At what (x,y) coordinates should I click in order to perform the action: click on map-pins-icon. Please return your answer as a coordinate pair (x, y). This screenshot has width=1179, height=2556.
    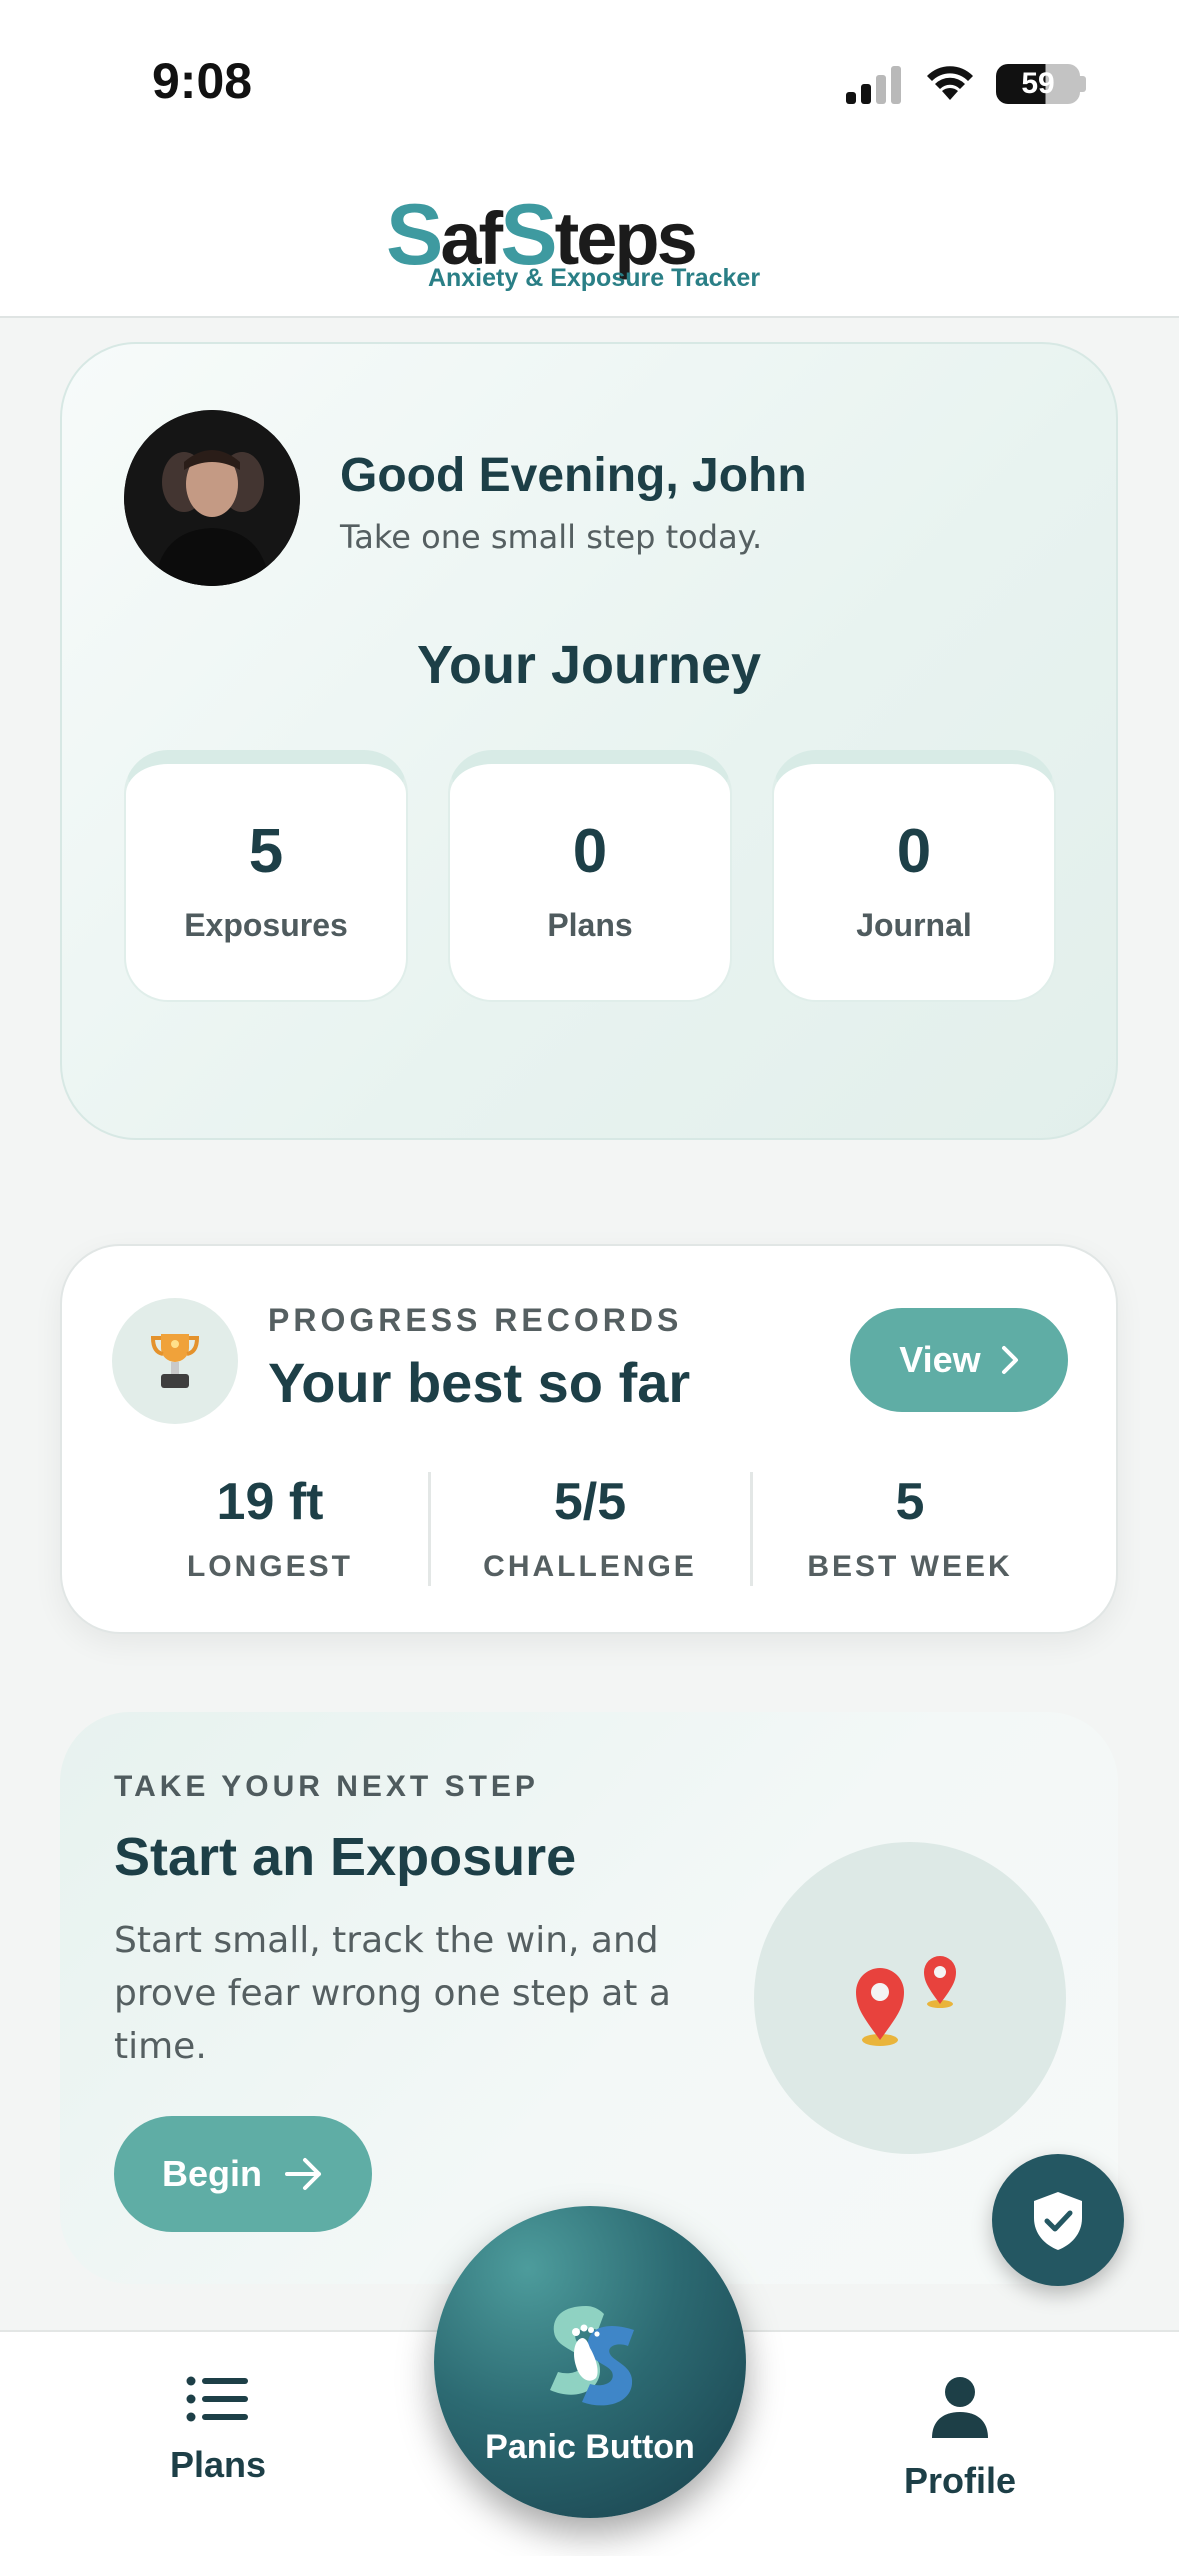
    Looking at the image, I should click on (906, 2001).